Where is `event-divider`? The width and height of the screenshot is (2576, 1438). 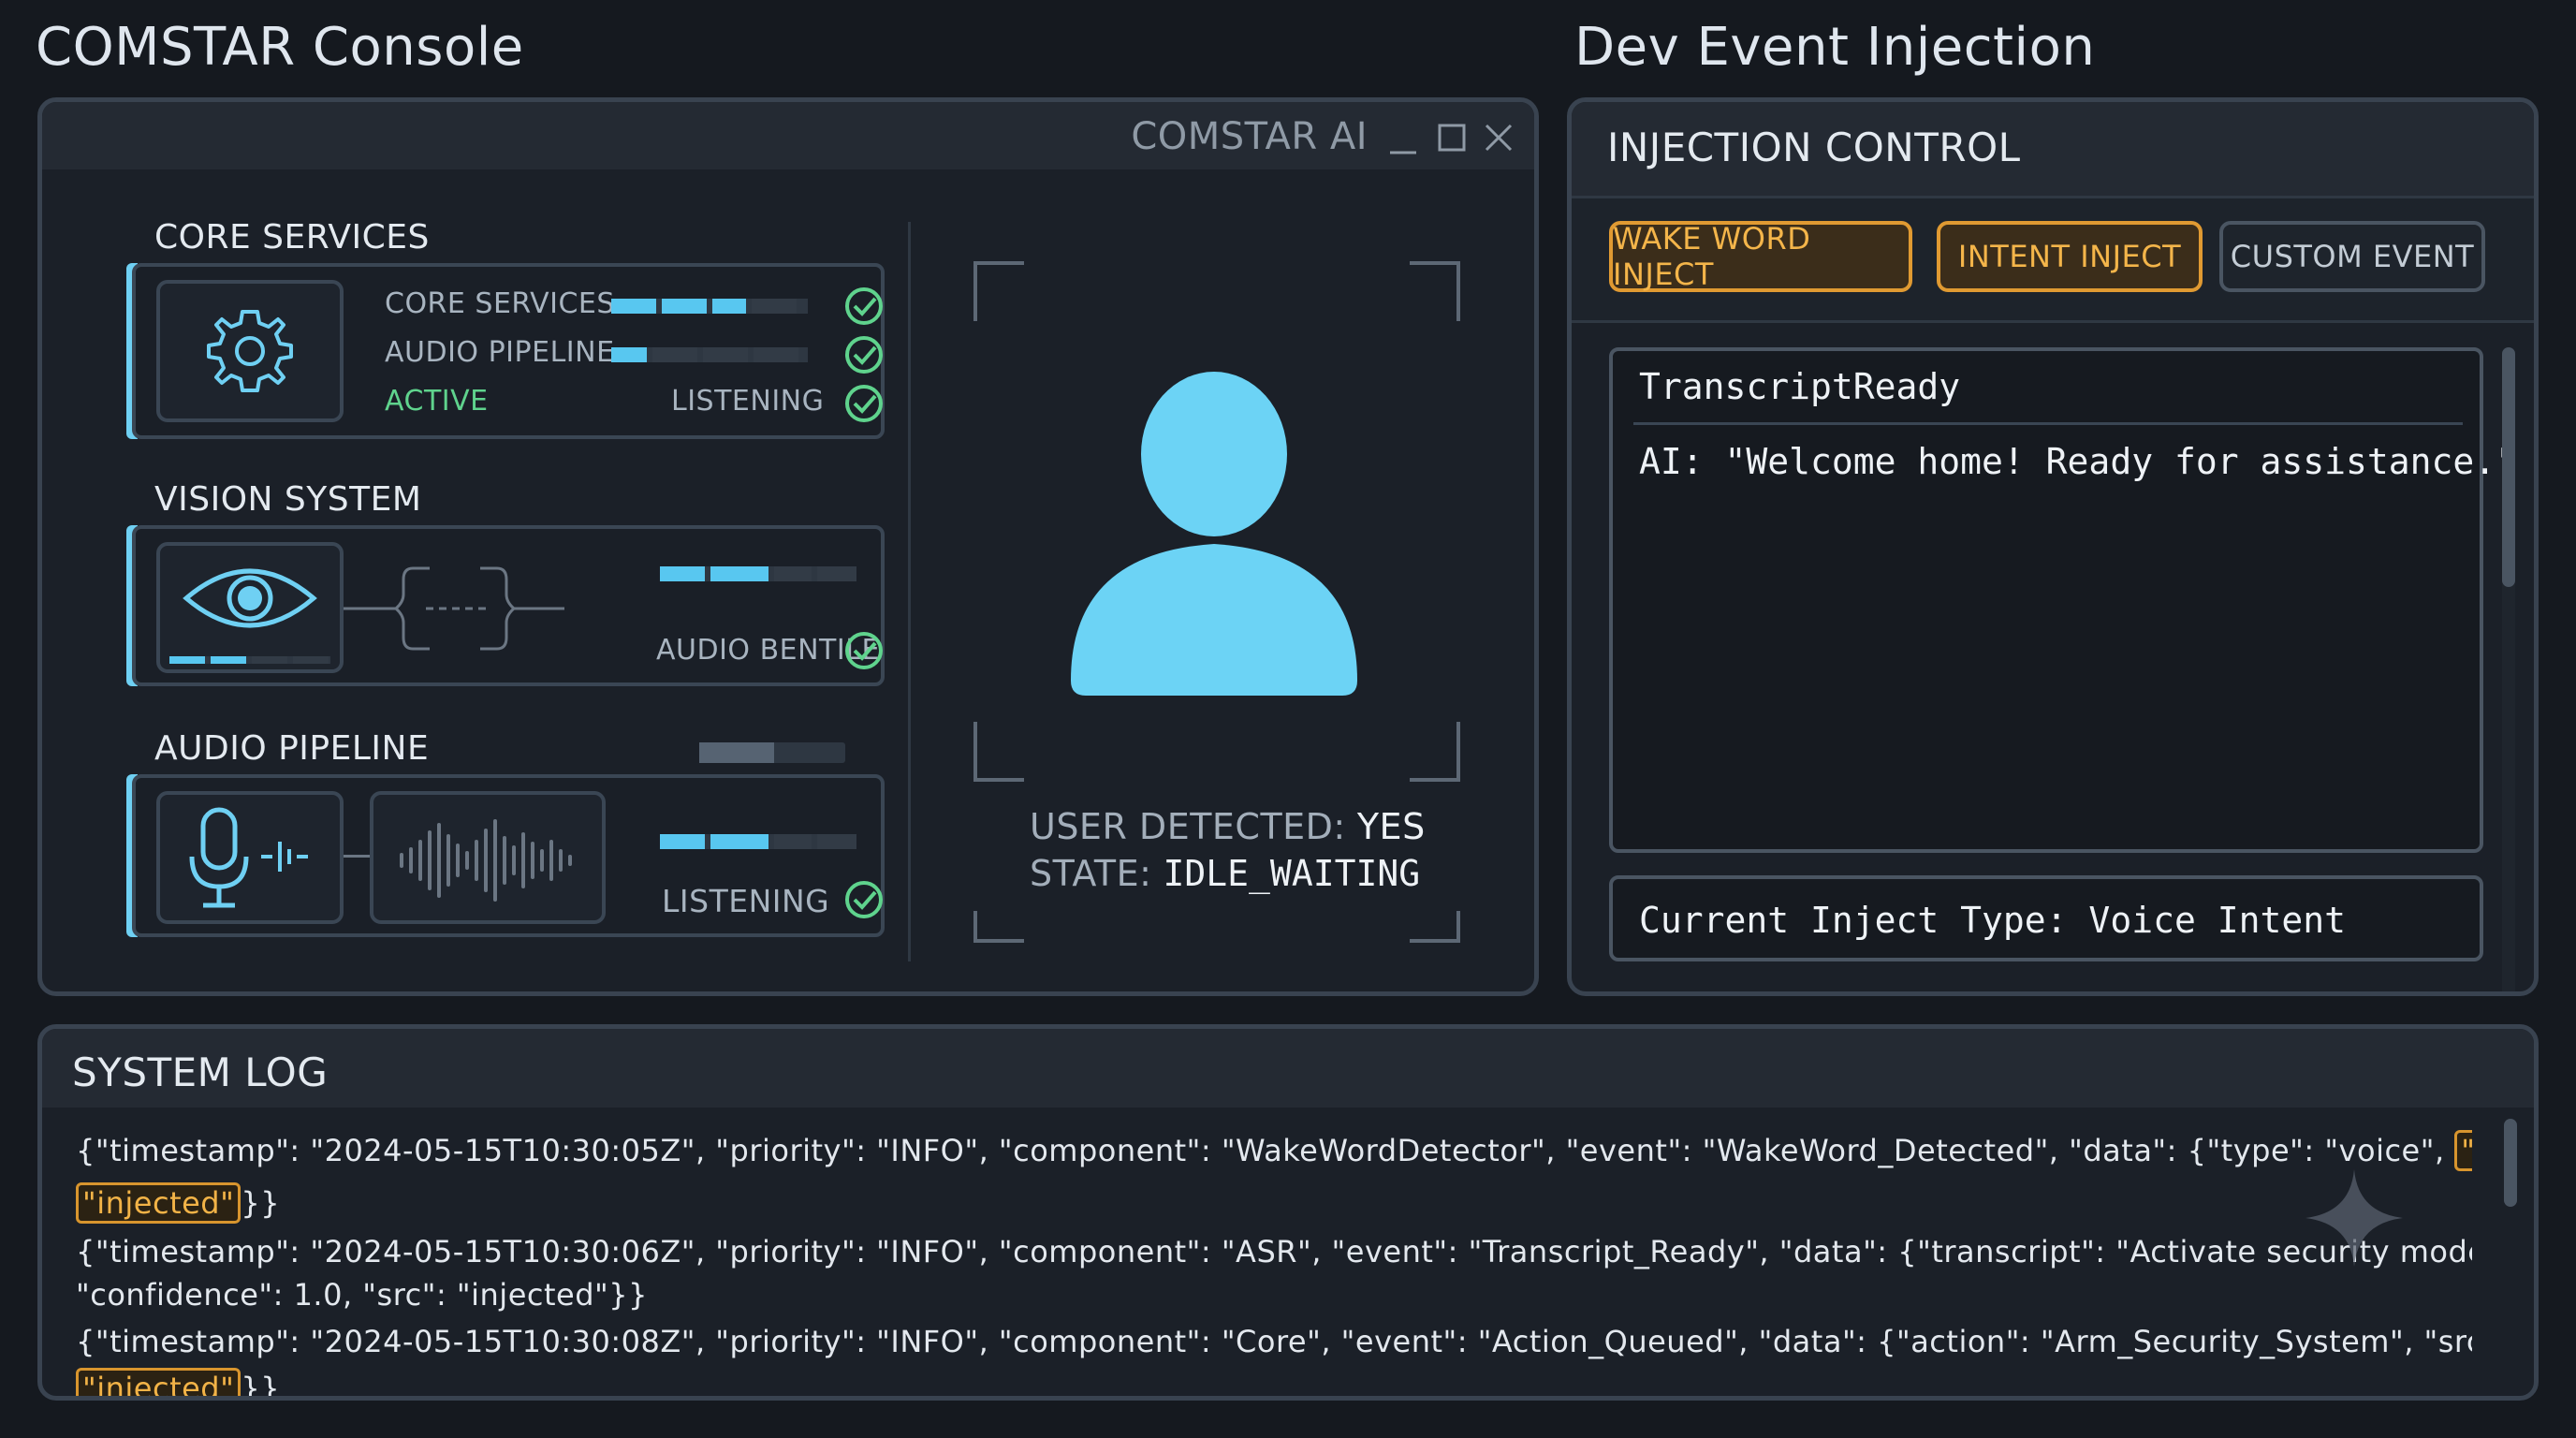 event-divider is located at coordinates (2048, 423).